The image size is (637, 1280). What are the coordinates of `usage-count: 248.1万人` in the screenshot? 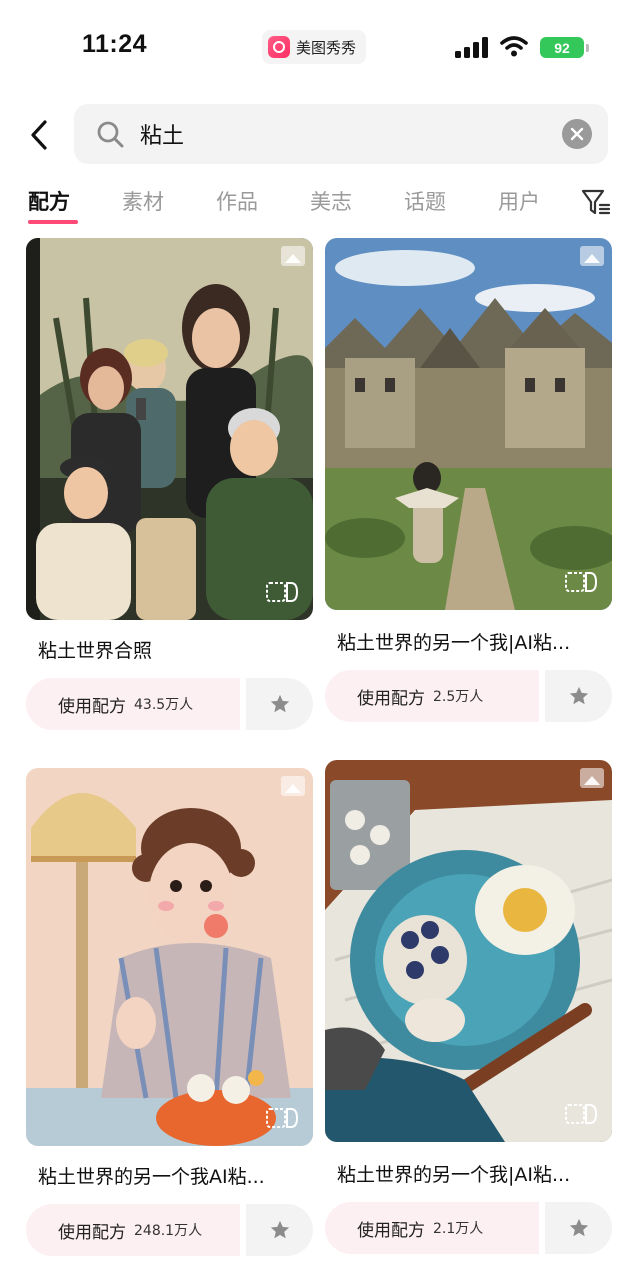 It's located at (168, 1231).